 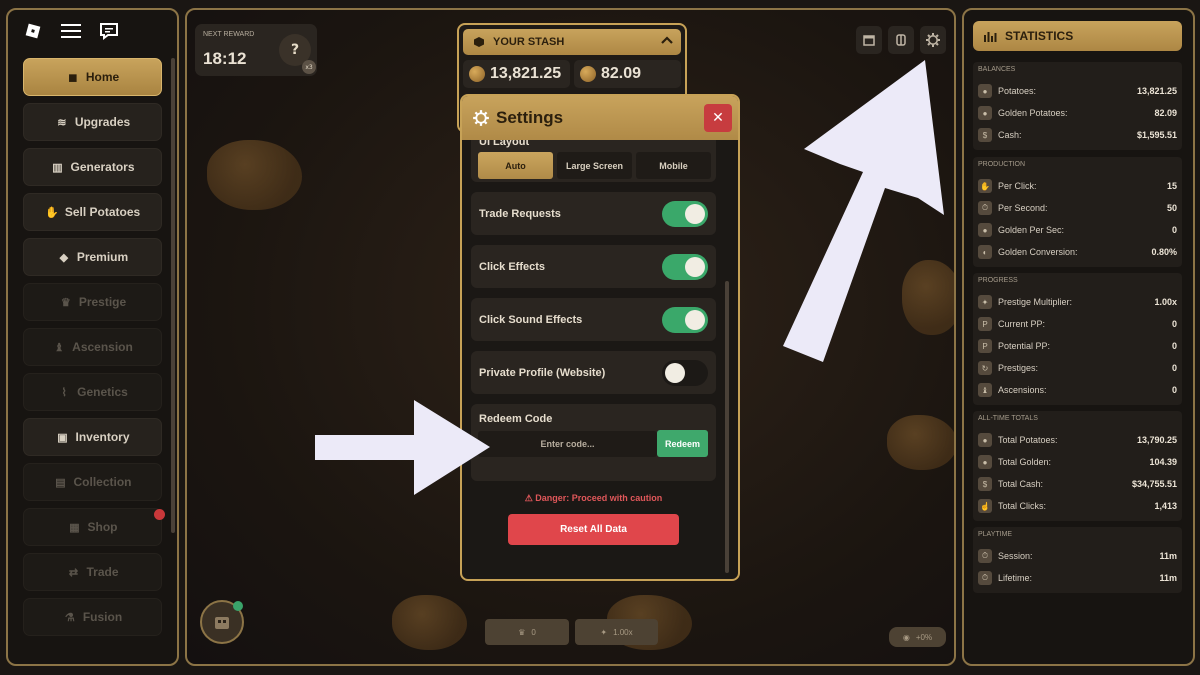 What do you see at coordinates (593, 213) in the screenshot?
I see `toggle-row-trade-requests: Trade Requests` at bounding box center [593, 213].